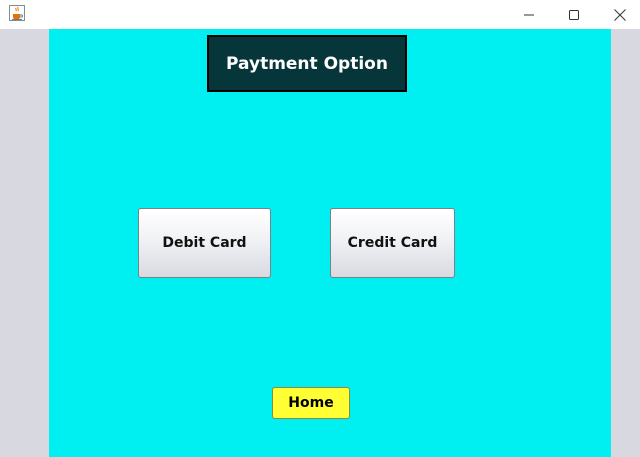 This screenshot has height=457, width=640. What do you see at coordinates (17, 13) in the screenshot?
I see `java-coffee-icon` at bounding box center [17, 13].